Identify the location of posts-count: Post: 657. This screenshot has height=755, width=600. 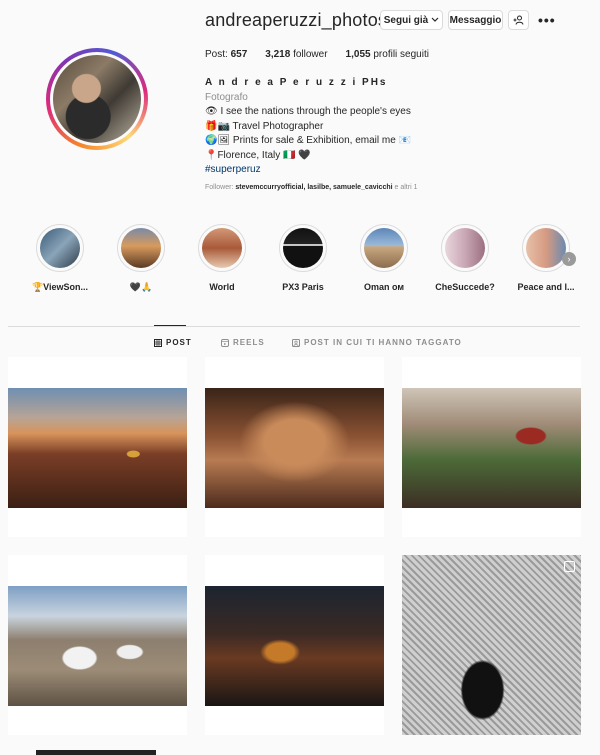
(226, 54).